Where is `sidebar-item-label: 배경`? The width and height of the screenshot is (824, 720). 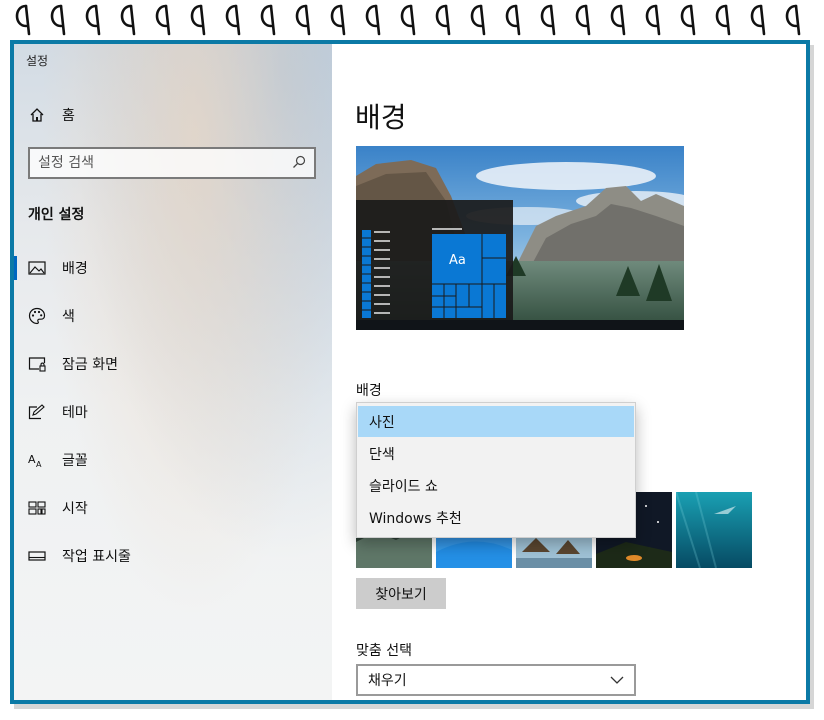 sidebar-item-label: 배경 is located at coordinates (75, 269).